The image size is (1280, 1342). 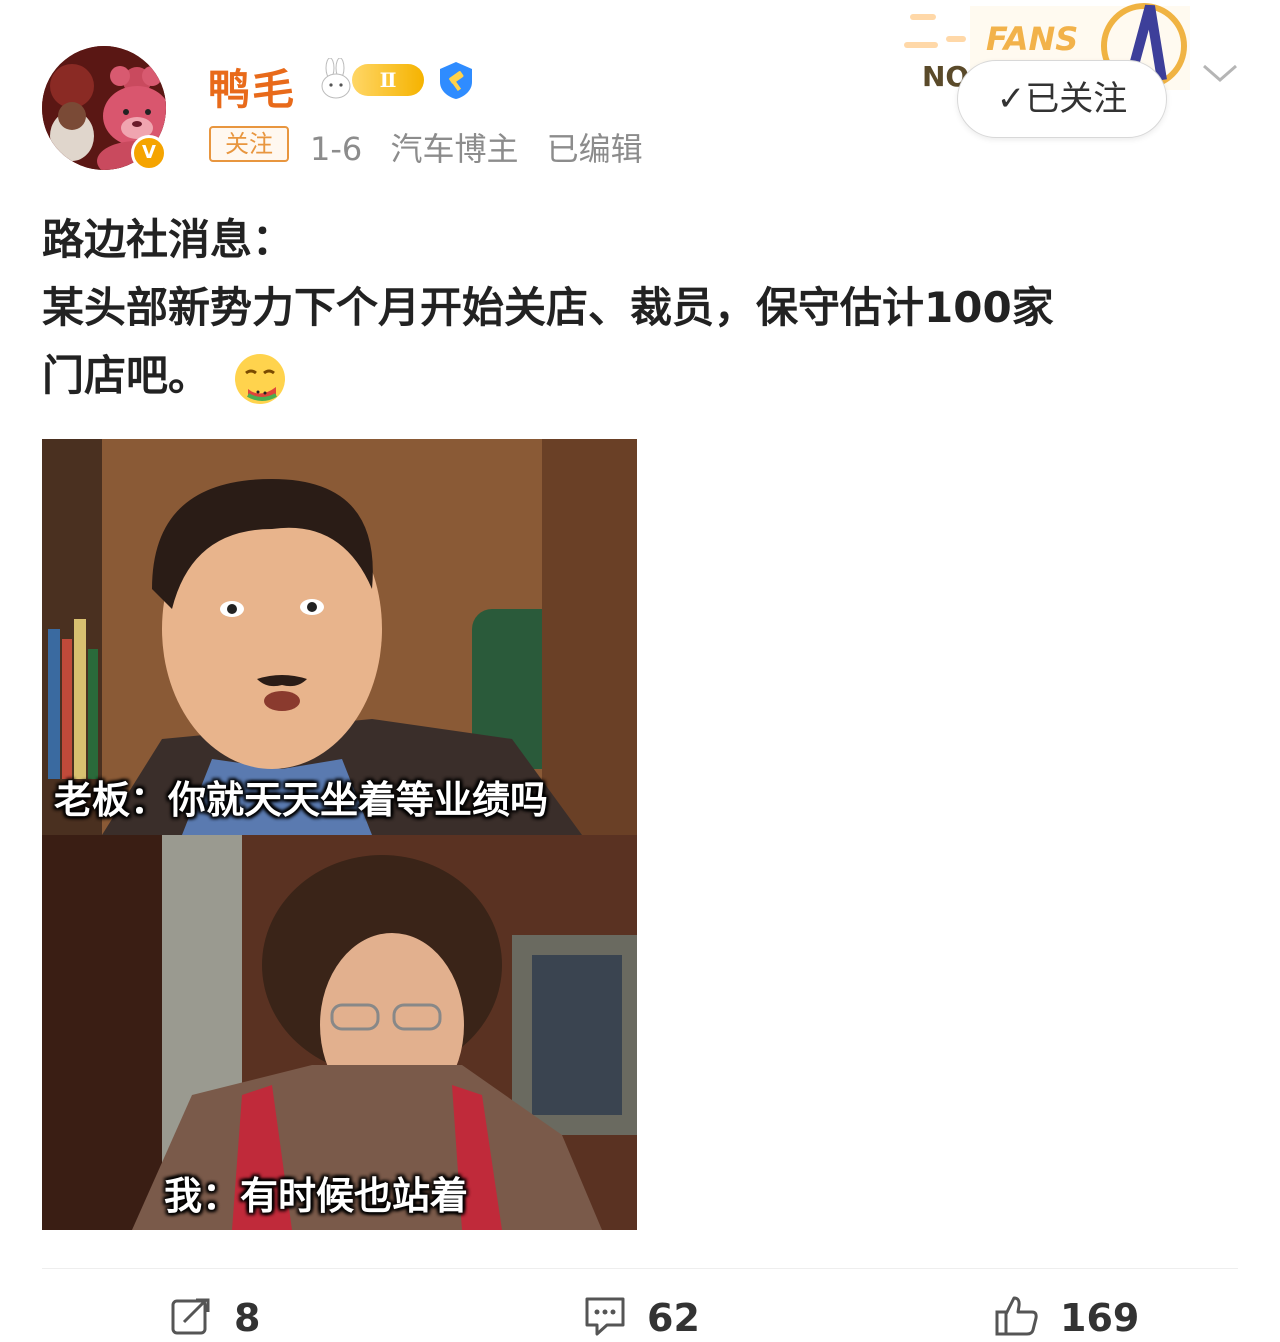 What do you see at coordinates (1032, 39) in the screenshot?
I see `fans-text: FANS` at bounding box center [1032, 39].